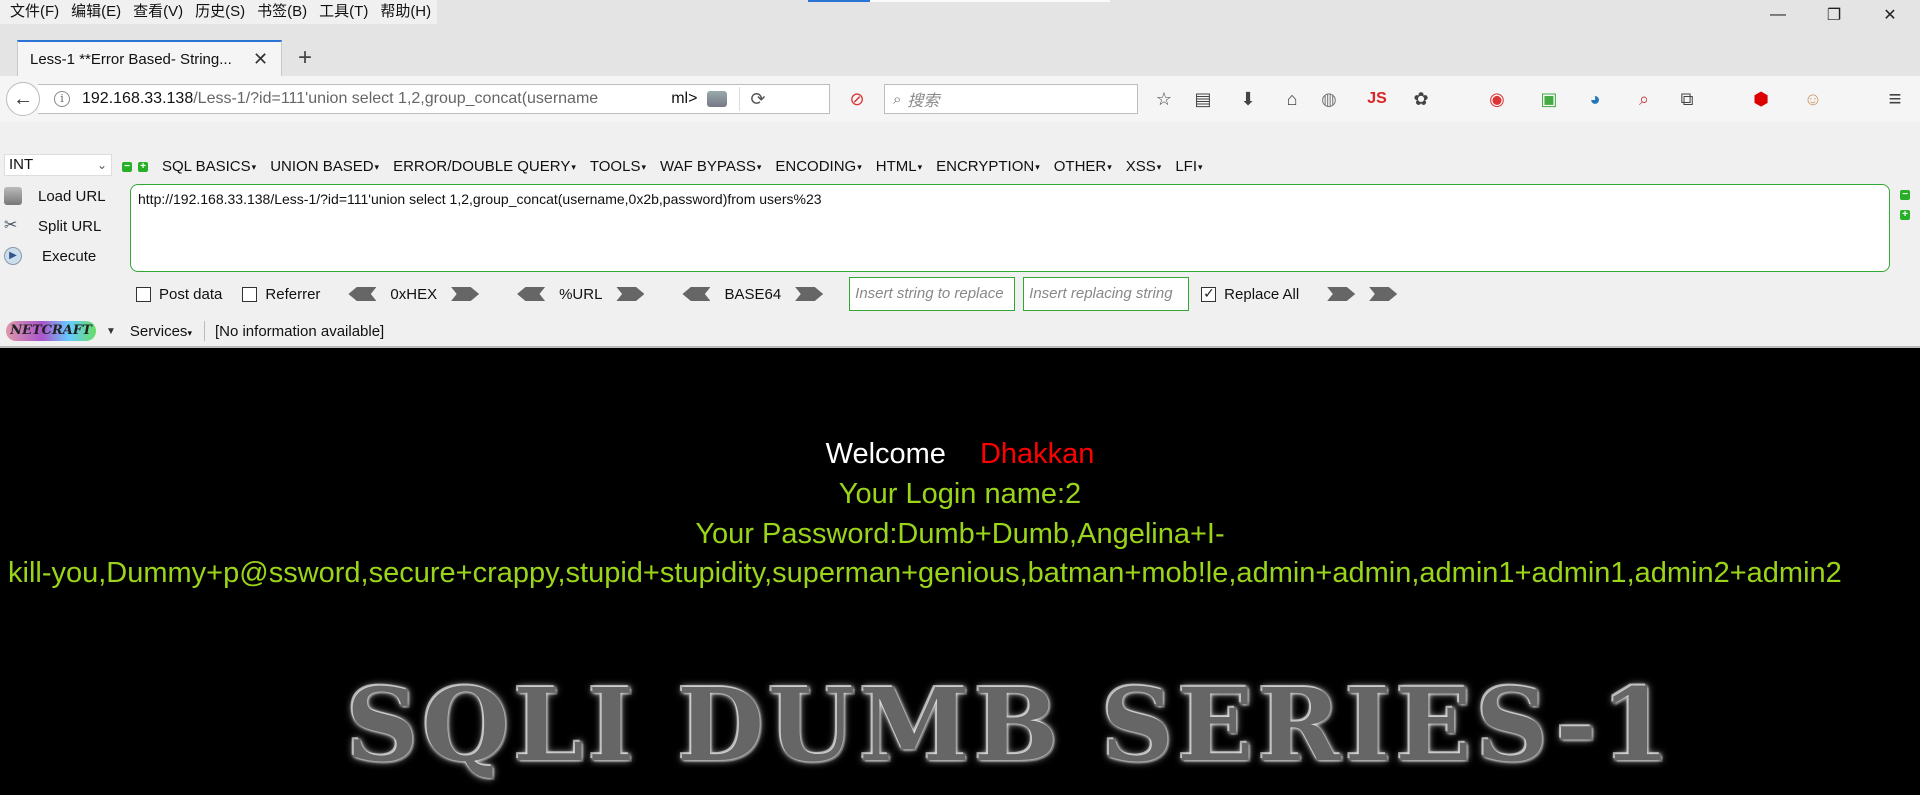 Image resolution: width=1920 pixels, height=795 pixels. Describe the element at coordinates (932, 294) in the screenshot. I see `replace-string-input: Insert string to replace` at that location.